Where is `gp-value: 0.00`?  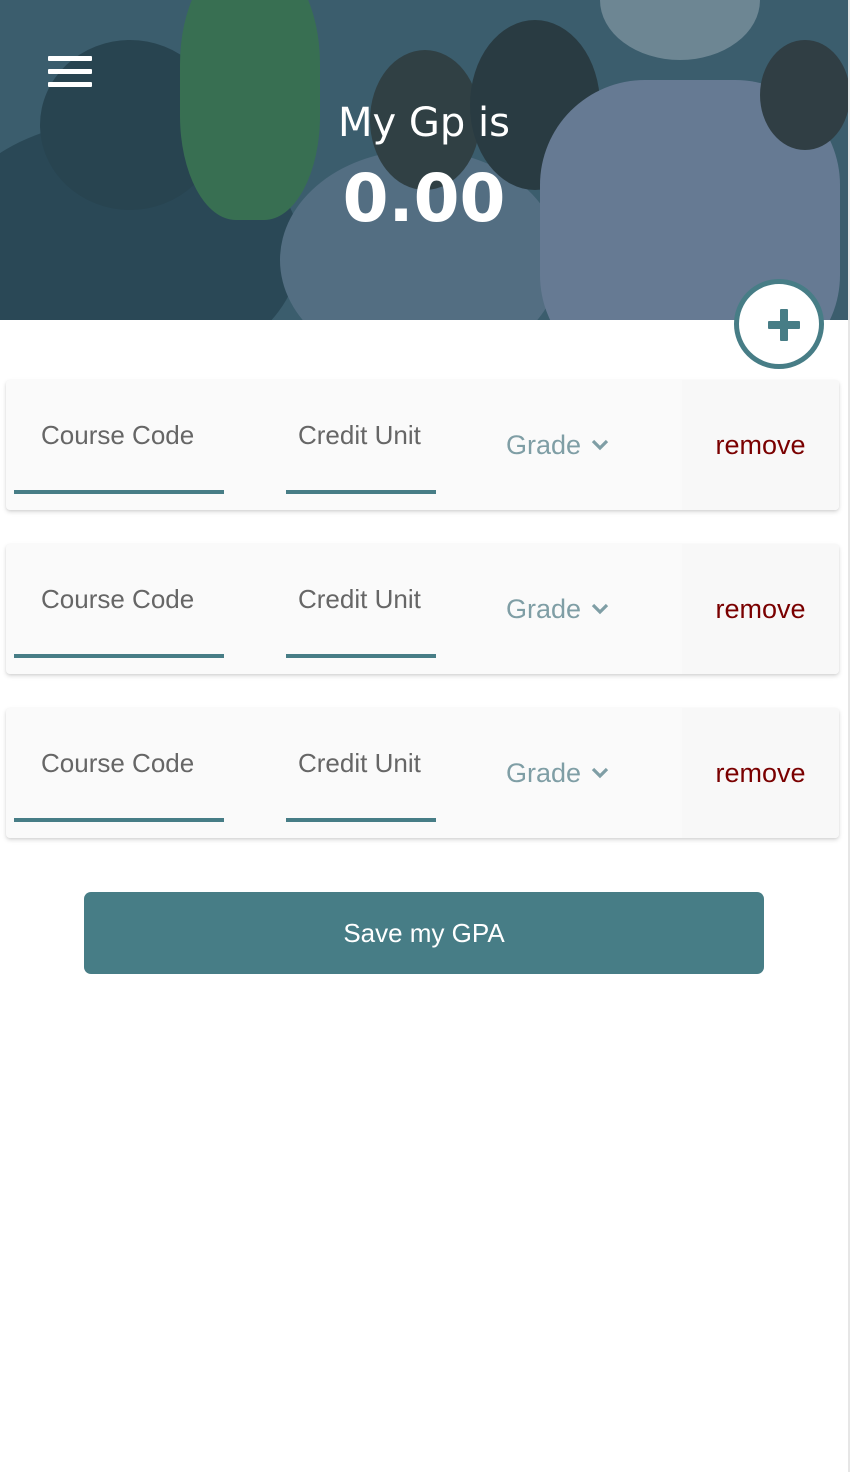 gp-value: 0.00 is located at coordinates (424, 198).